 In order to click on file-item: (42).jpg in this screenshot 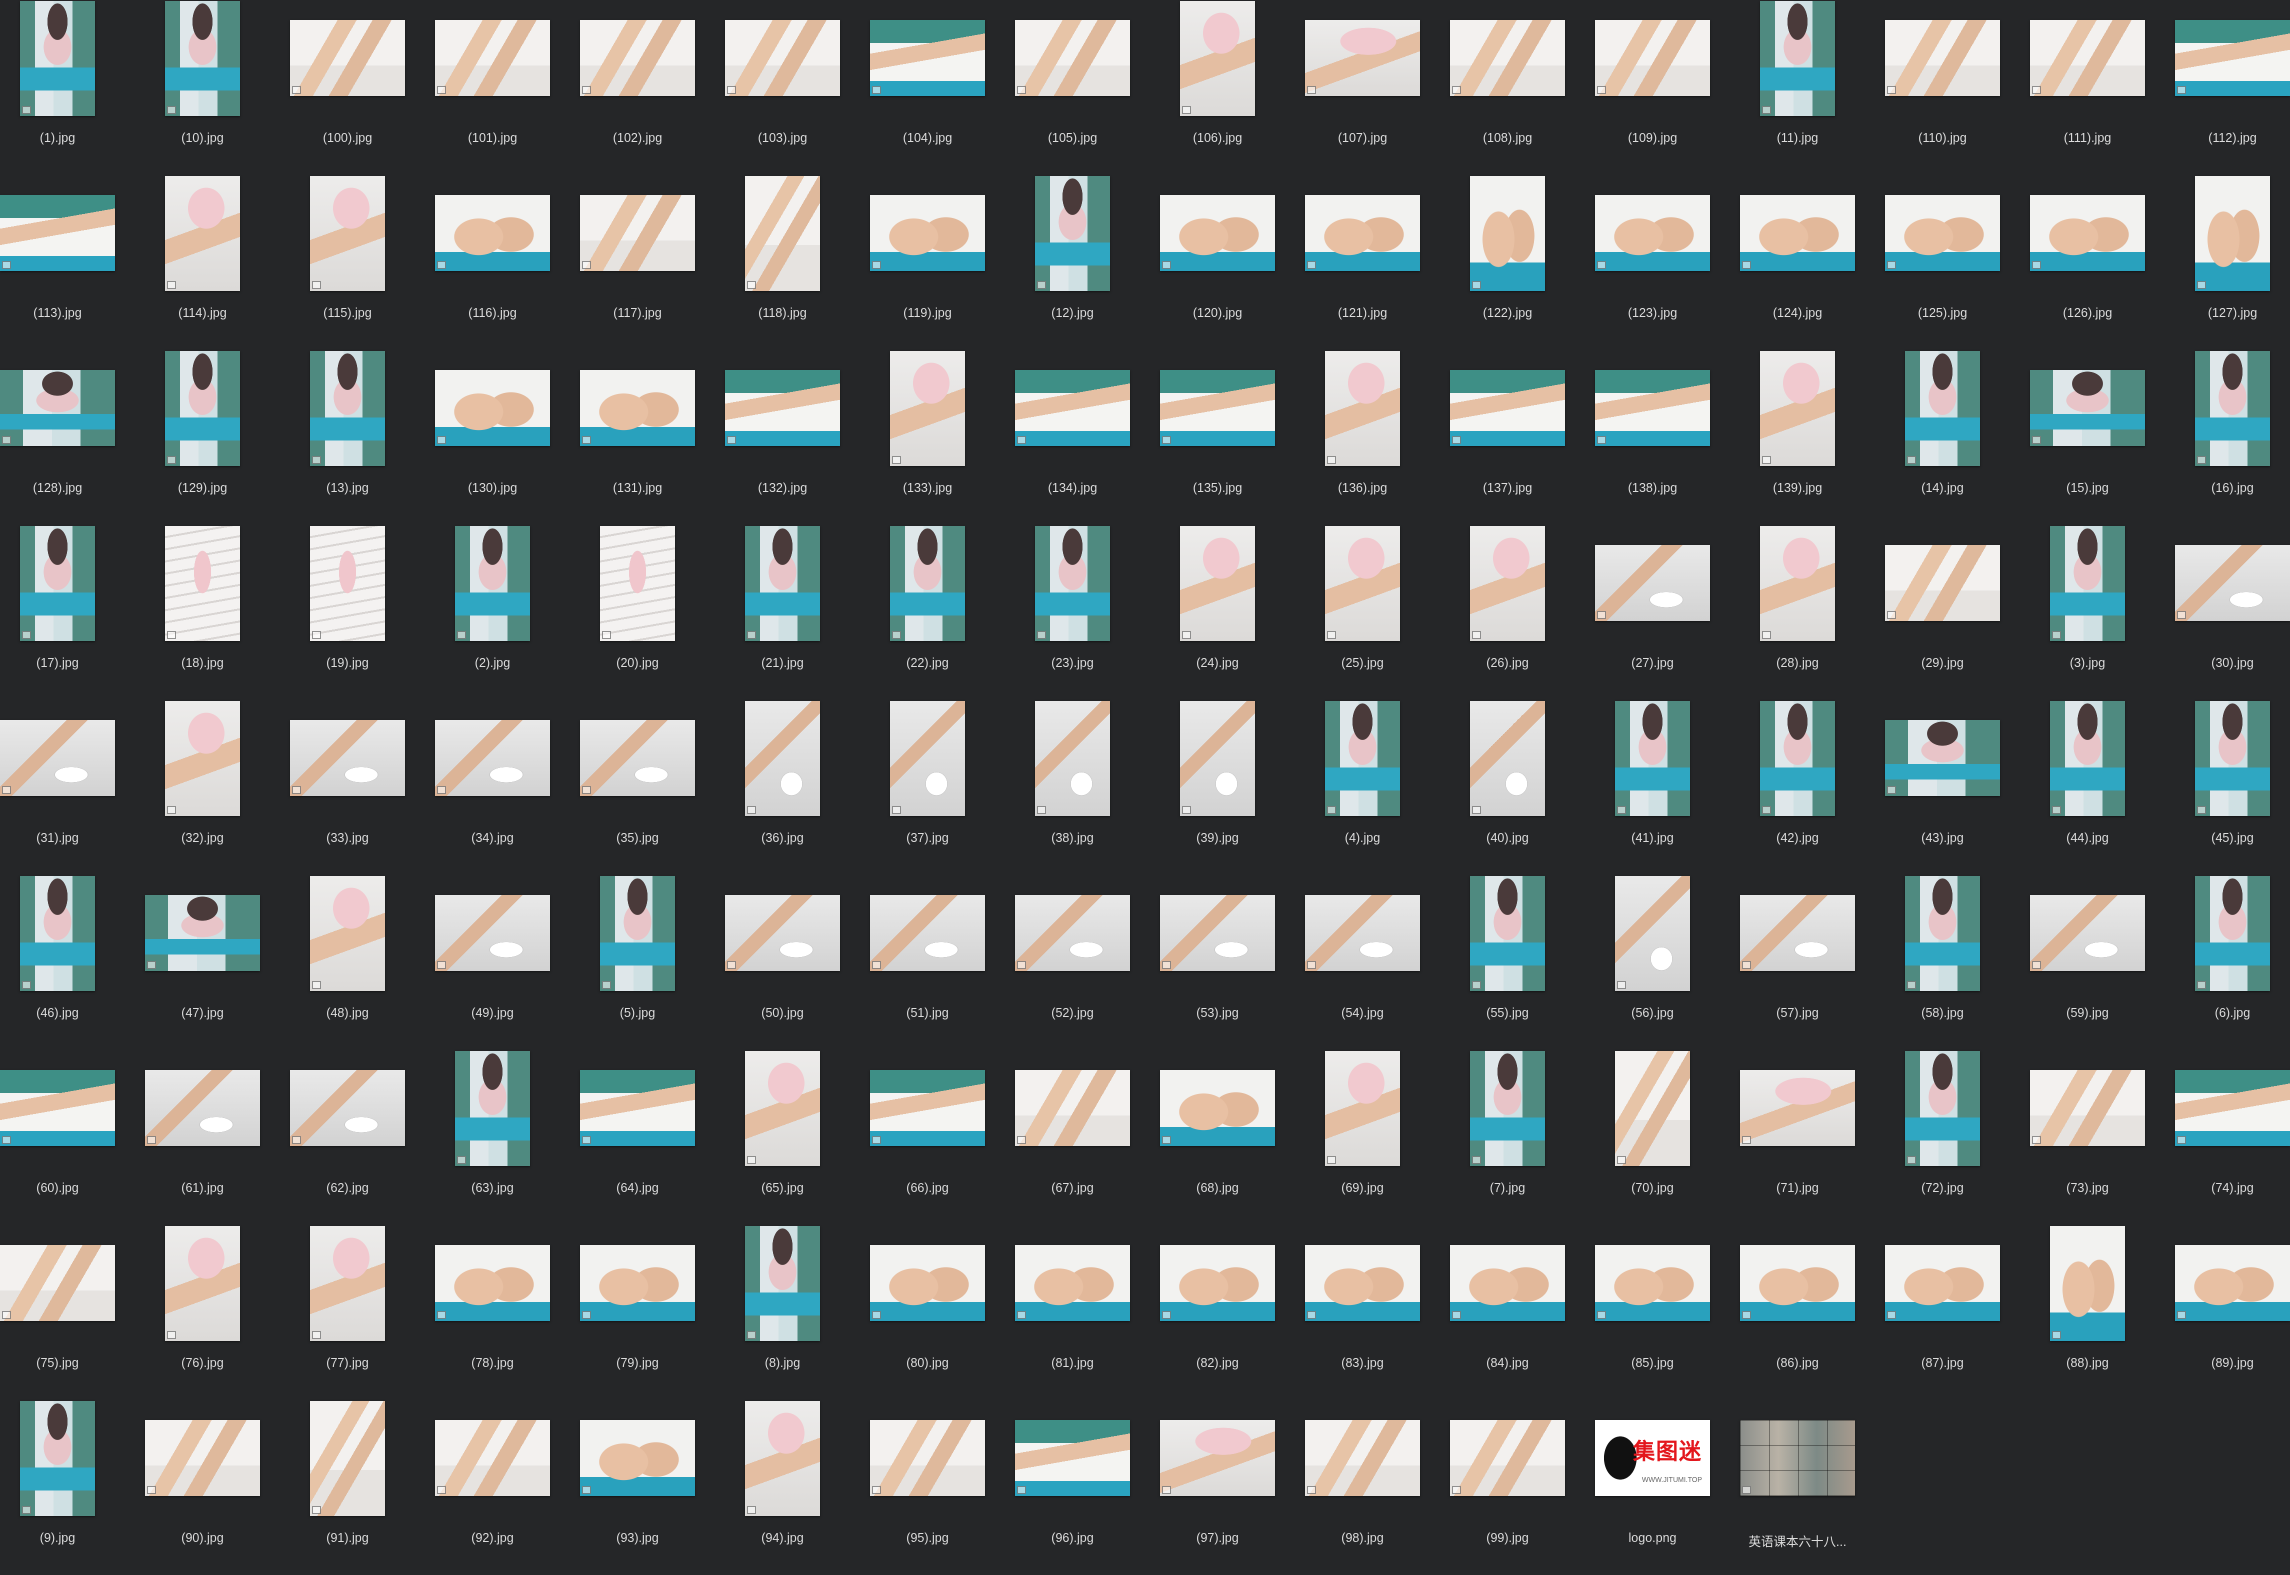, I will do `click(1797, 787)`.